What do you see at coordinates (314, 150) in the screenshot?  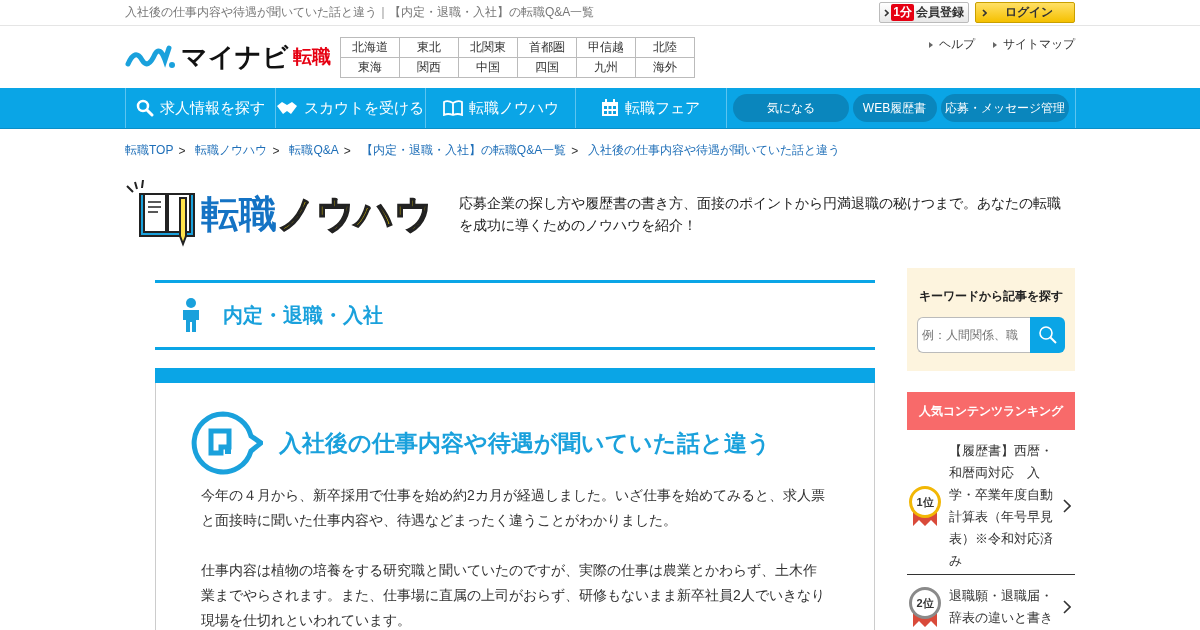 I see `breadcrumb-link: 転職Q&A` at bounding box center [314, 150].